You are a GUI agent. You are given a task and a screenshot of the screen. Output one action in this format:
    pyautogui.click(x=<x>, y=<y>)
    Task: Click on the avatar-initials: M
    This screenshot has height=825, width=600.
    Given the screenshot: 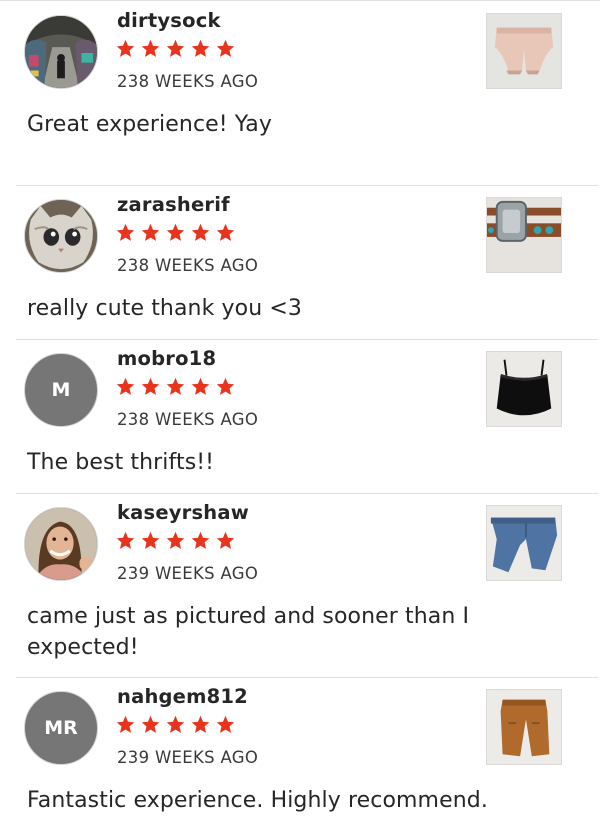 What is the action you would take?
    pyautogui.click(x=61, y=390)
    